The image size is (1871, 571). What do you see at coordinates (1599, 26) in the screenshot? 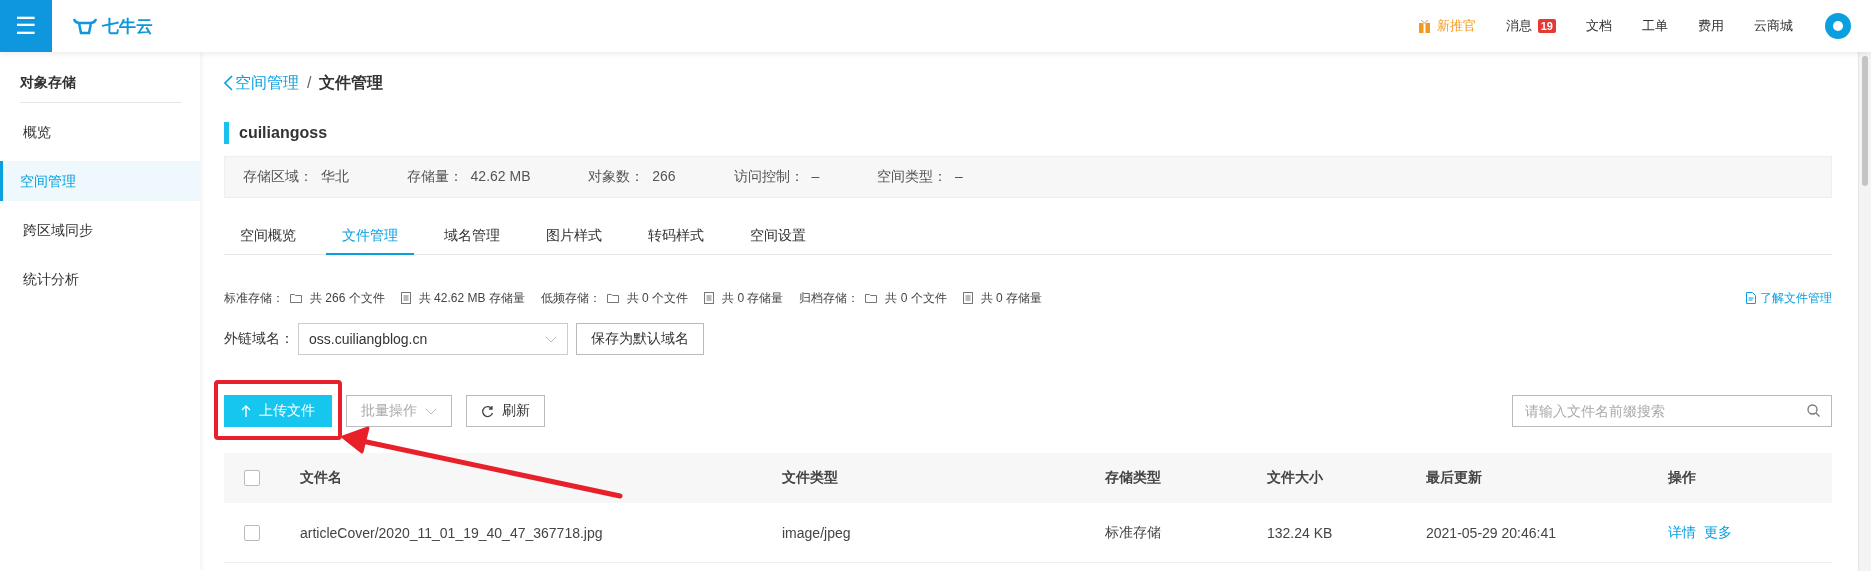
I see `nav-link: 文档` at bounding box center [1599, 26].